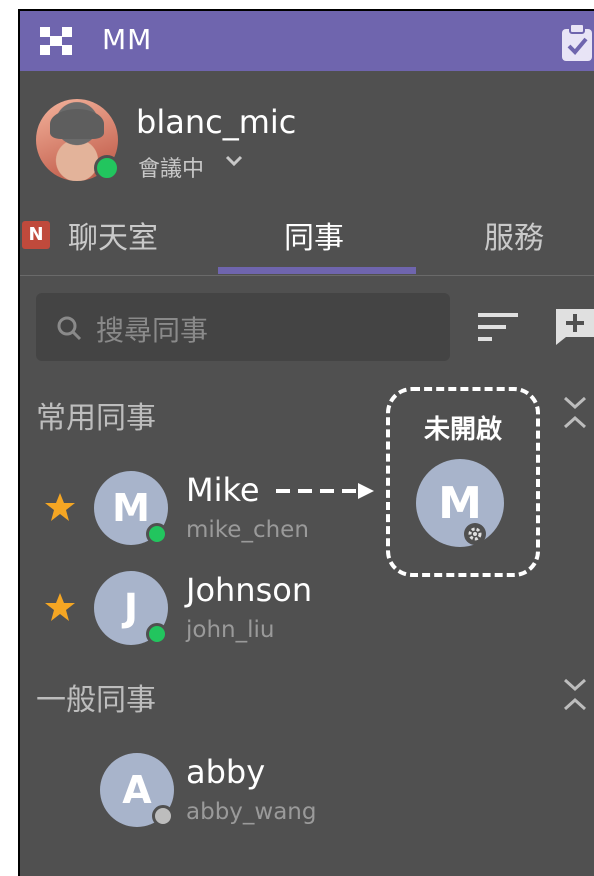 This screenshot has width=594, height=876. I want to click on search-input: 搜尋同事, so click(243, 327).